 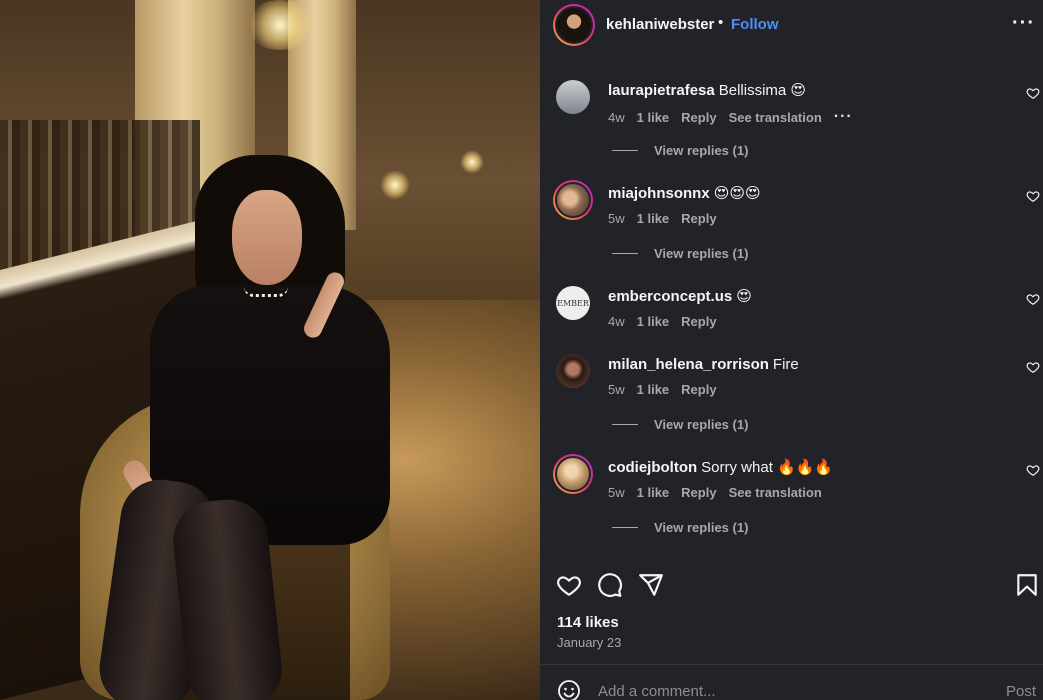 What do you see at coordinates (688, 364) in the screenshot?
I see `comment-username: milan_helena_rorrison` at bounding box center [688, 364].